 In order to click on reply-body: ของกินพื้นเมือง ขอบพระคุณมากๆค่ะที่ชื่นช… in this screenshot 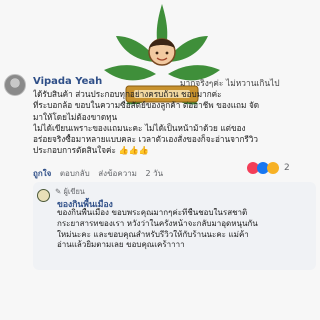, I will do `click(185, 229)`.